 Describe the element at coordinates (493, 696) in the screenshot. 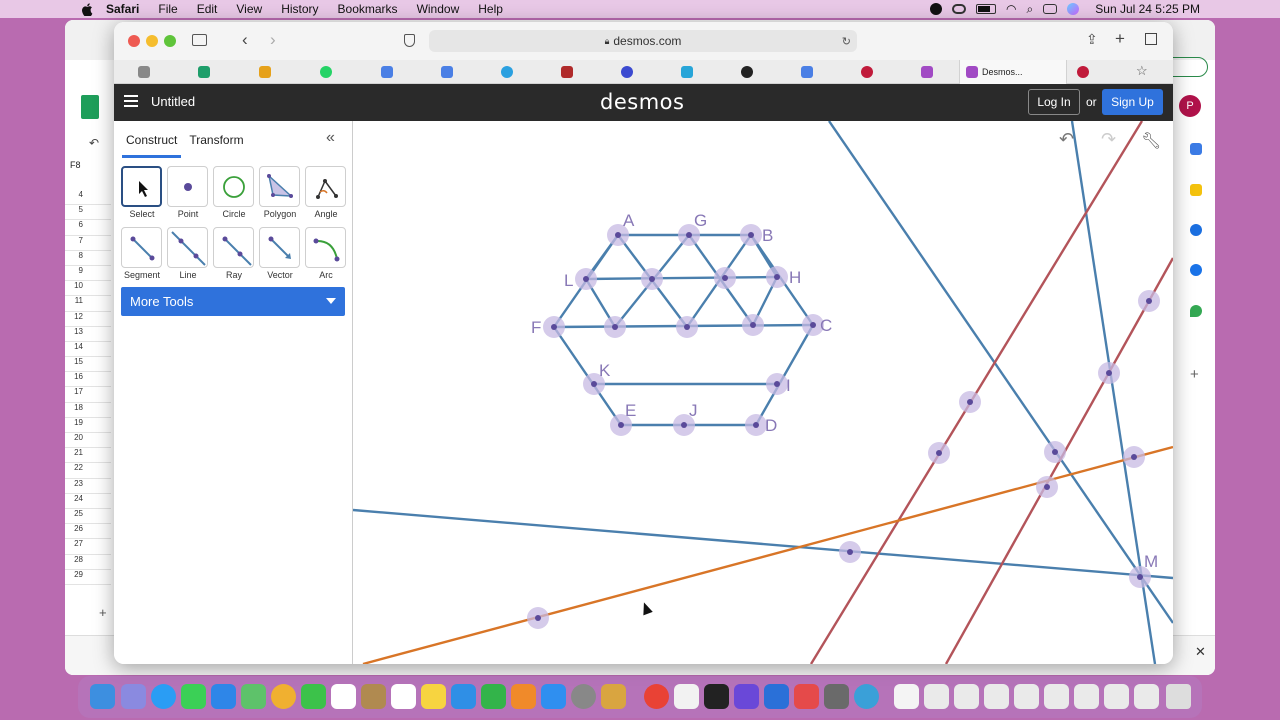

I see `numbers-icon` at that location.